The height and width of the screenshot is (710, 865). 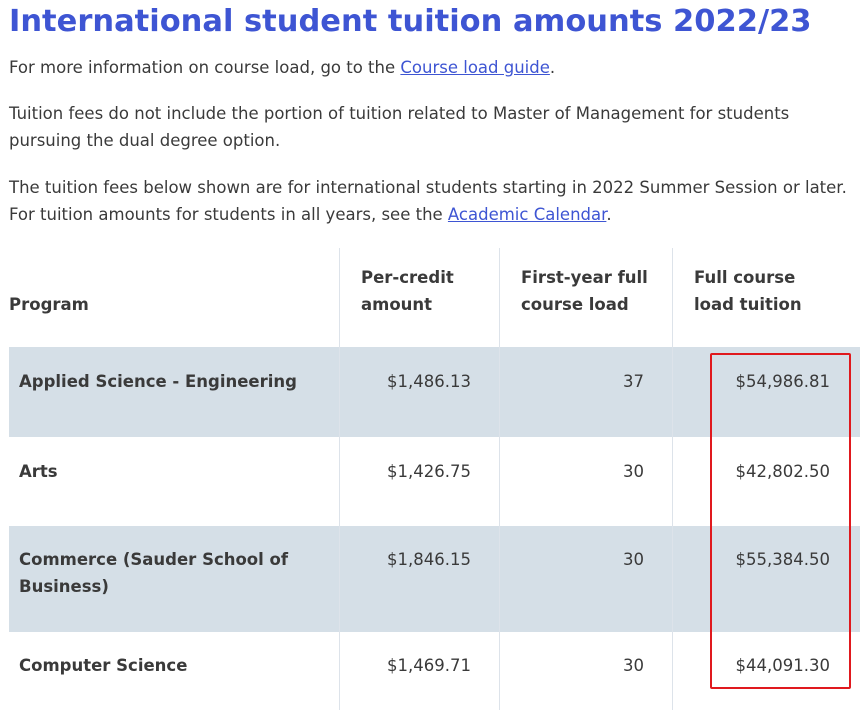 What do you see at coordinates (103, 665) in the screenshot?
I see `program-name: Computer Science` at bounding box center [103, 665].